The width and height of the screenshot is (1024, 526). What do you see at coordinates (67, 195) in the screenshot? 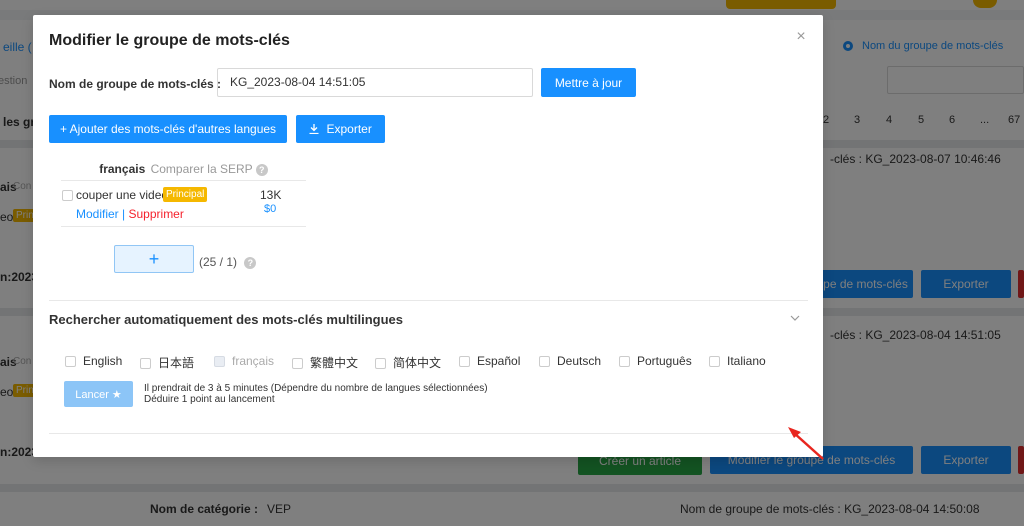
I see `keyword-checkbox` at bounding box center [67, 195].